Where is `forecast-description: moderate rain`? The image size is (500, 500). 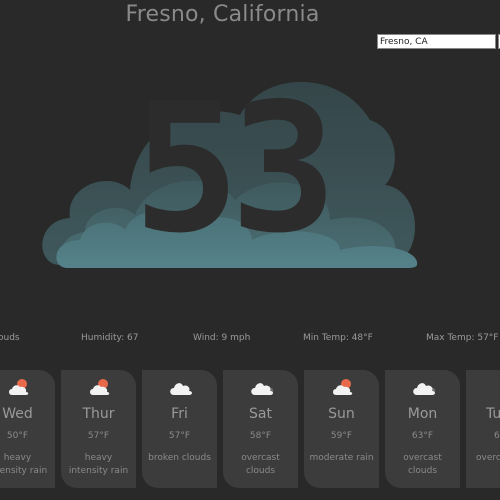 forecast-description: moderate rain is located at coordinates (341, 458).